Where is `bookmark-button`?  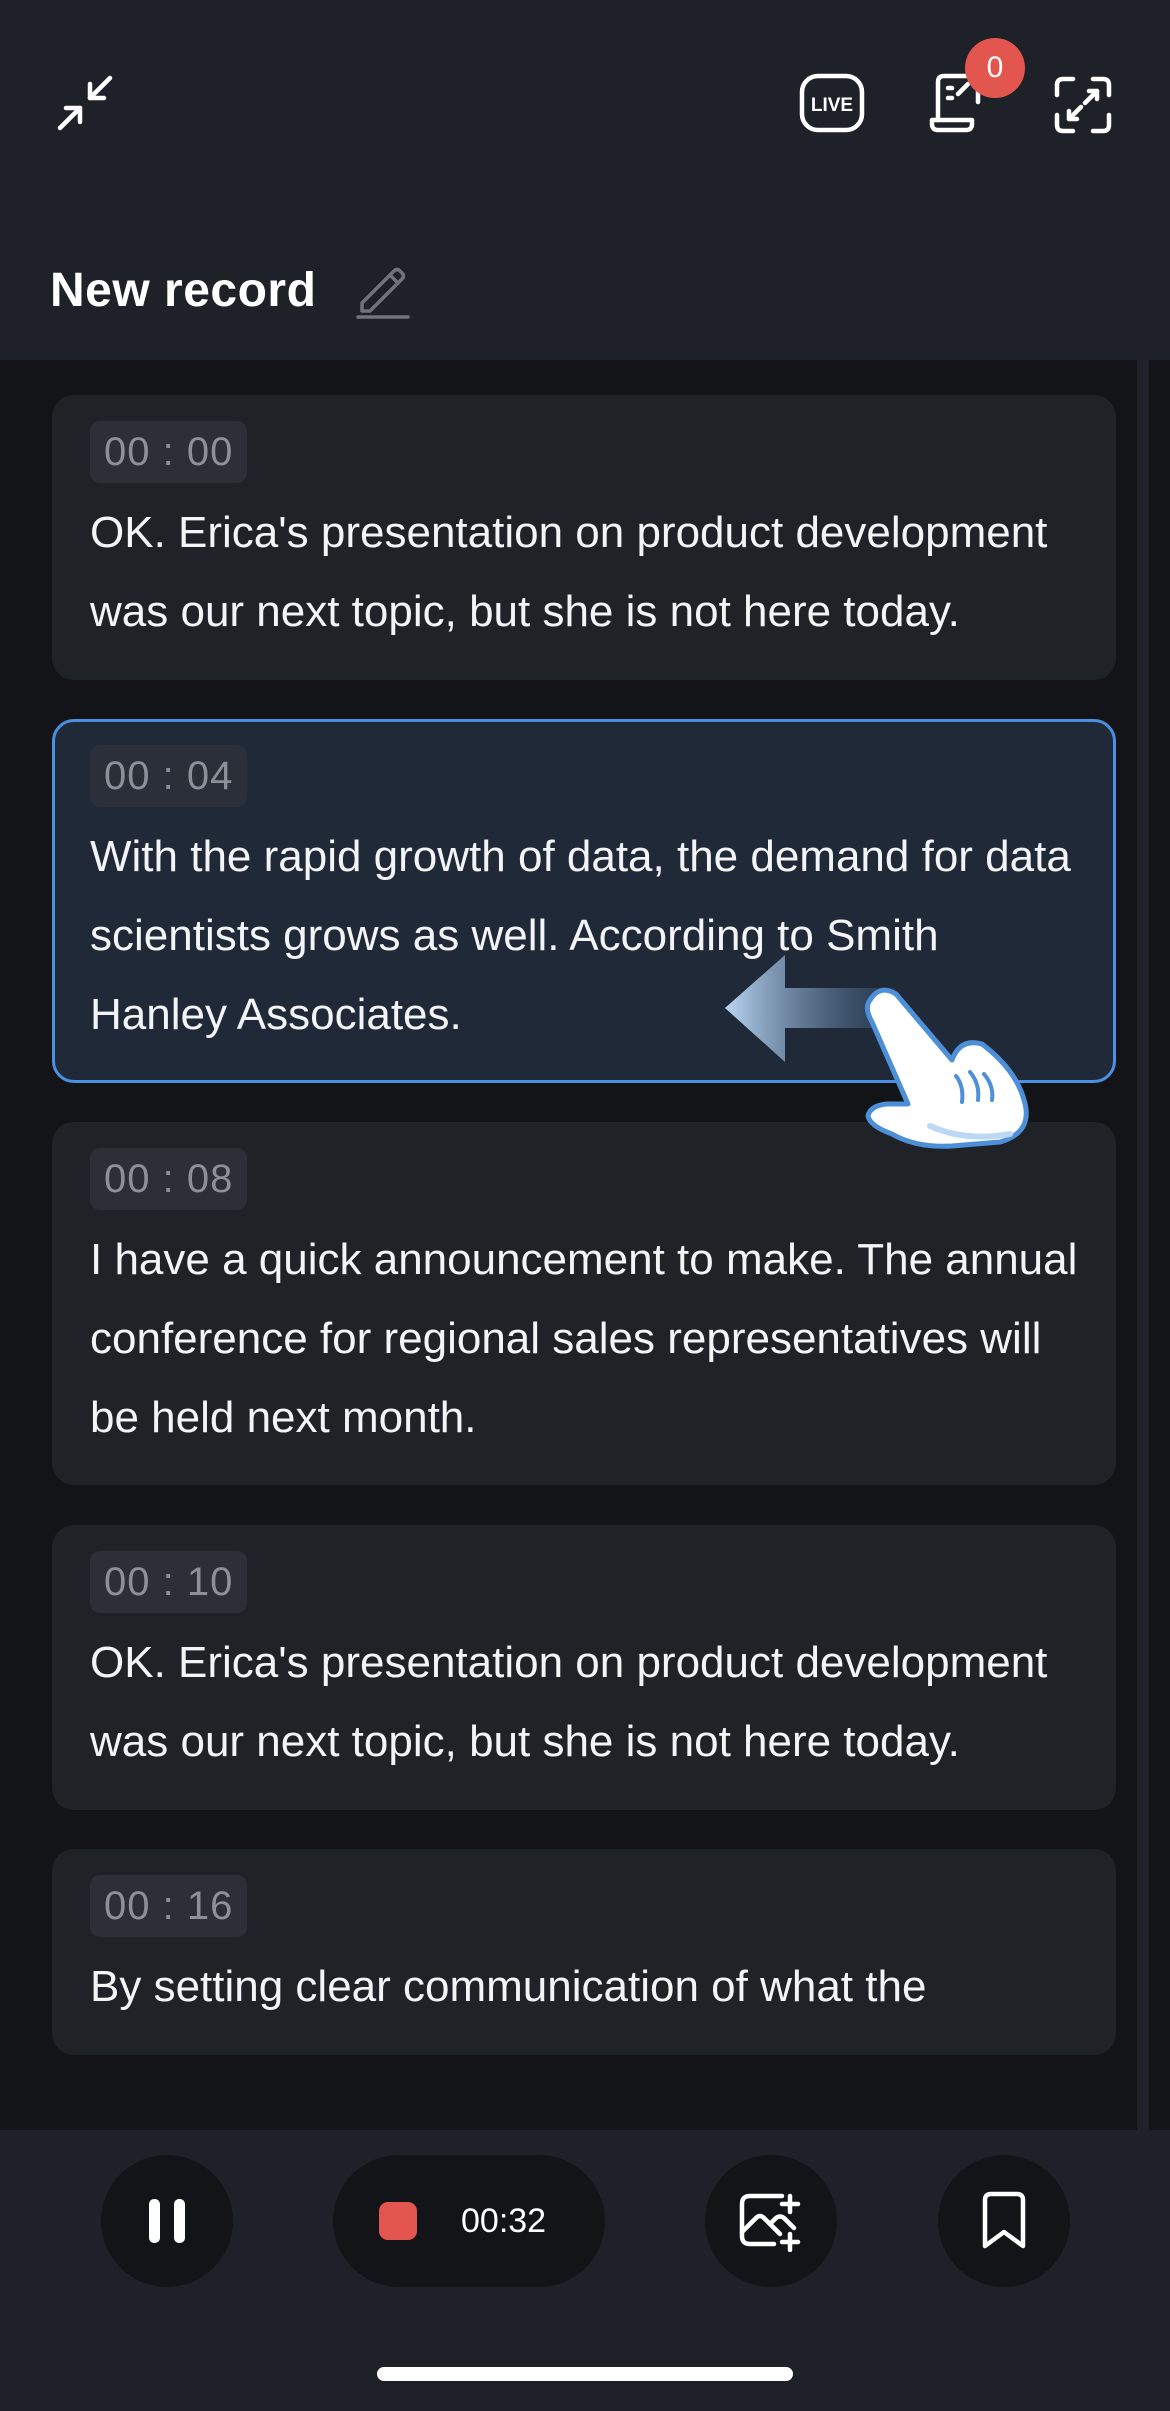
bookmark-button is located at coordinates (1004, 2221).